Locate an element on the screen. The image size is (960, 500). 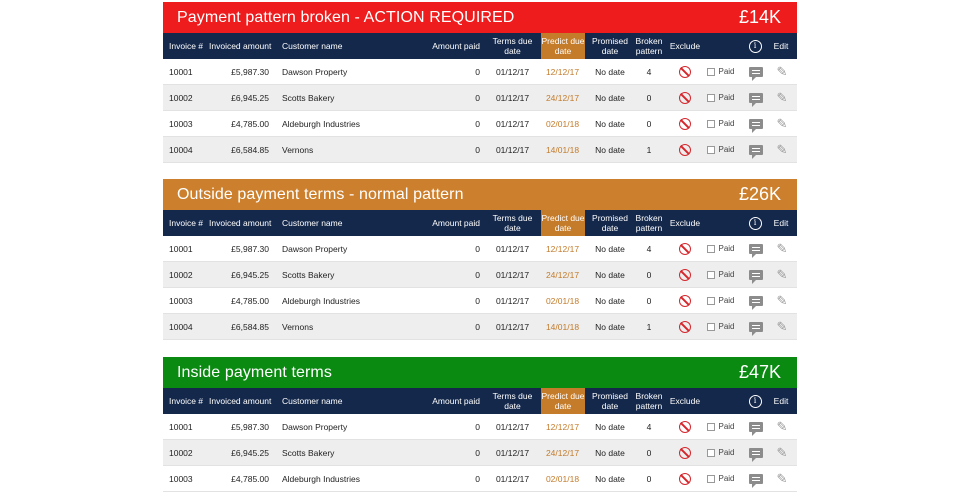
paid-label: Paid is located at coordinates (726, 326).